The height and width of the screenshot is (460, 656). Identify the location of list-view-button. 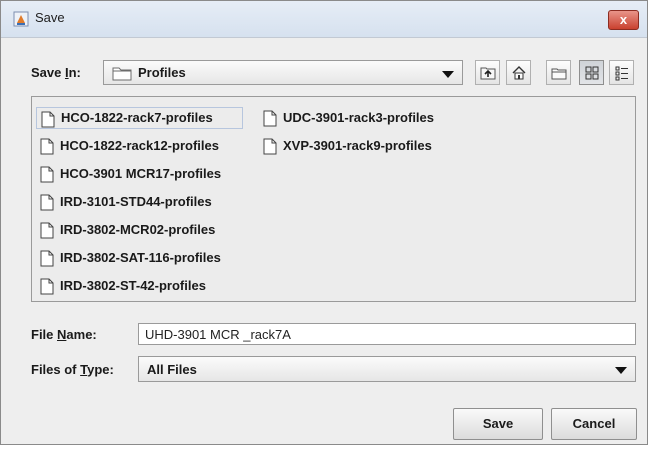
(591, 72).